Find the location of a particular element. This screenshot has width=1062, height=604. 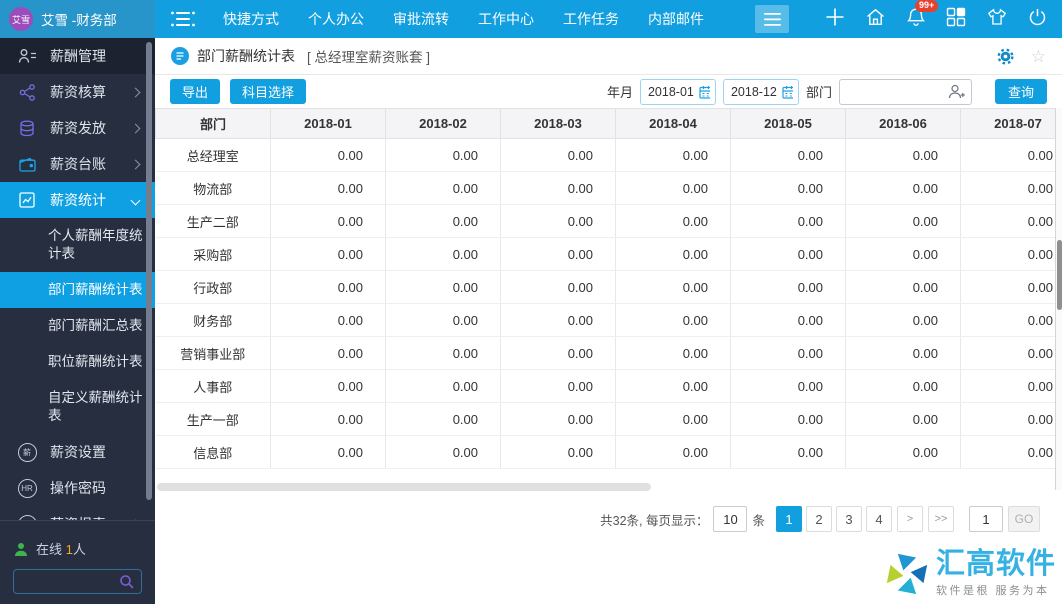

go-button: GO is located at coordinates (1024, 519).